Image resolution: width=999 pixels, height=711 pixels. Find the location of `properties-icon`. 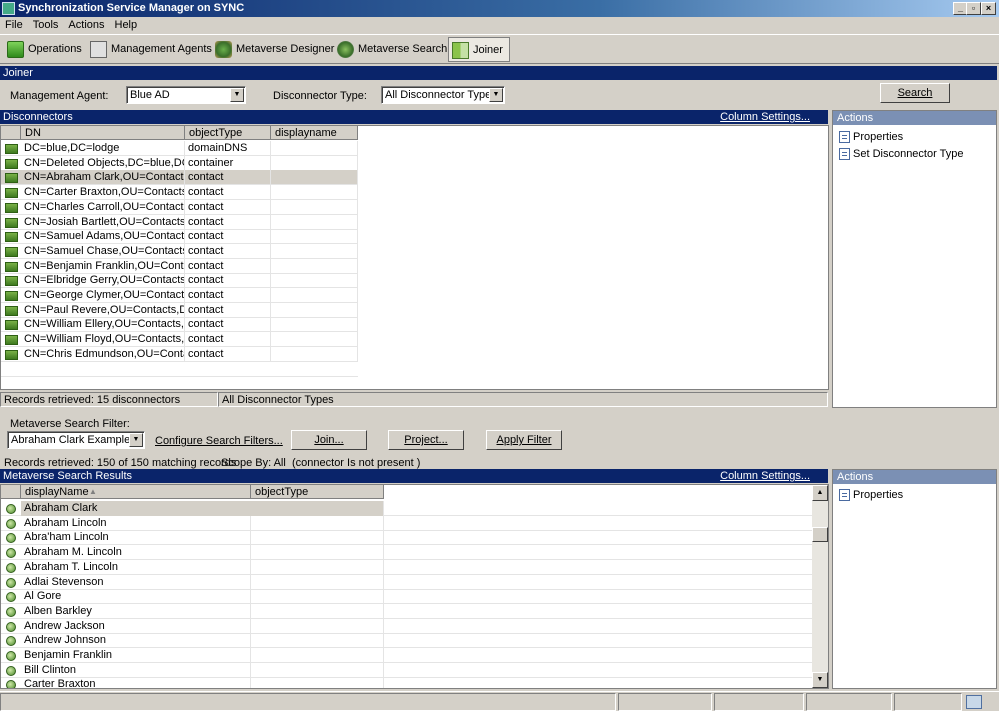

properties-icon is located at coordinates (844, 137).